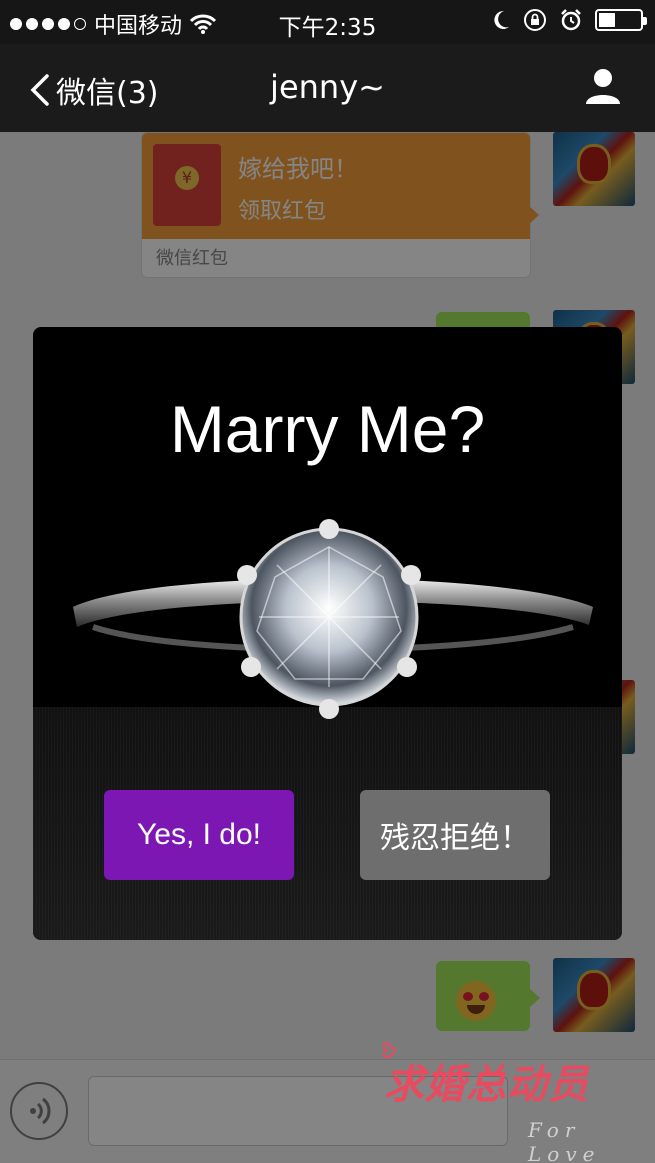 This screenshot has width=655, height=1163. What do you see at coordinates (607, 20) in the screenshot?
I see `battery-level` at bounding box center [607, 20].